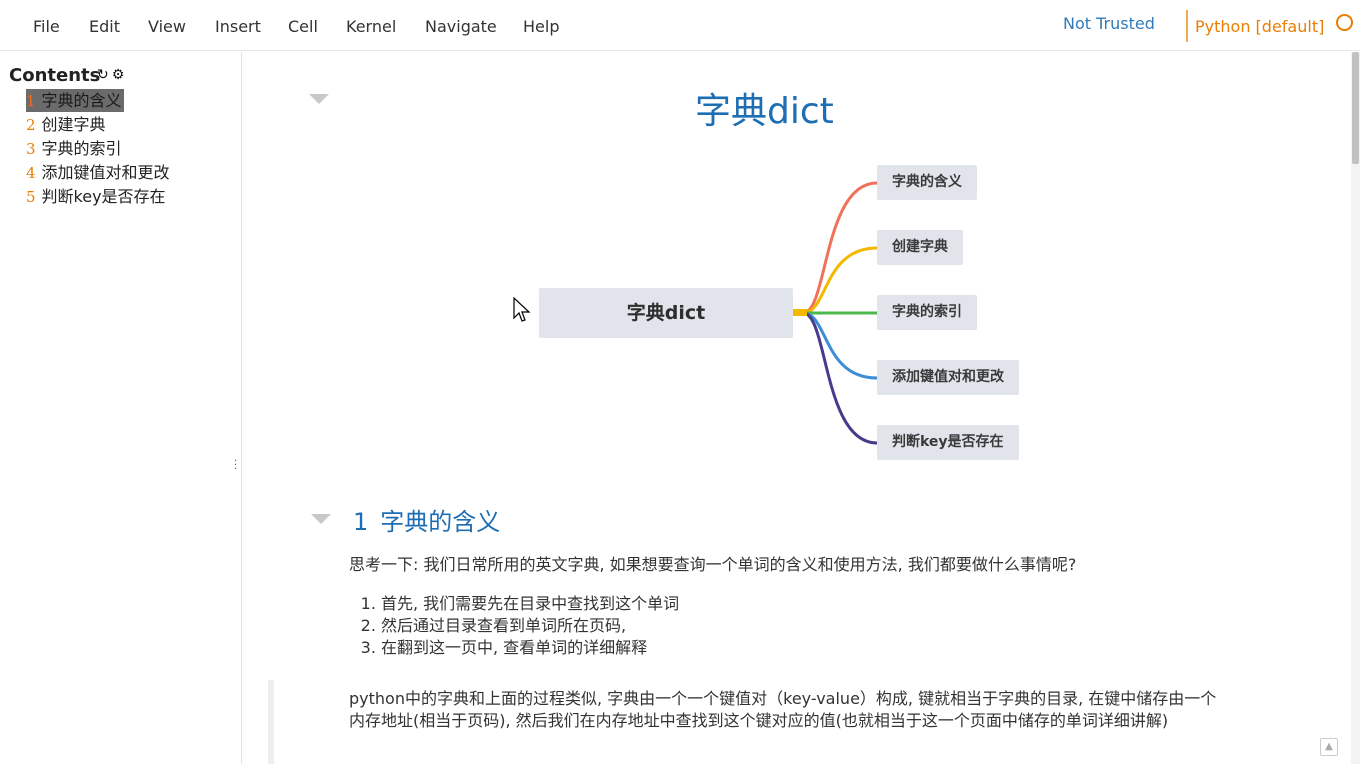 Image resolution: width=1360 pixels, height=764 pixels. I want to click on mindmap-node: 字典的索引, so click(927, 312).